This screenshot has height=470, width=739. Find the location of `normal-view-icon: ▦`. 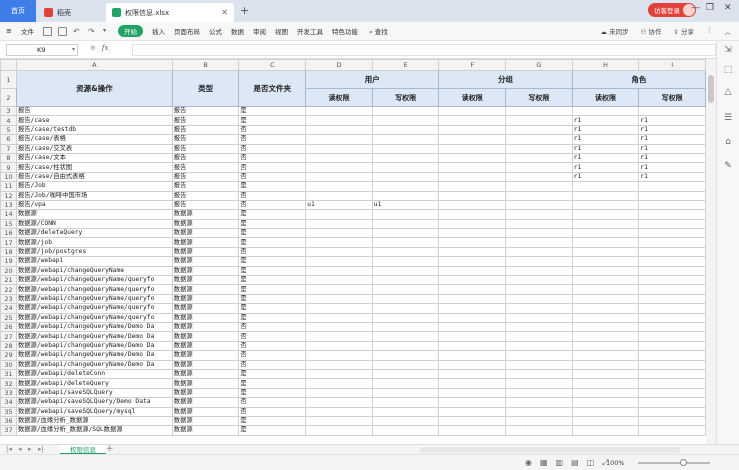

normal-view-icon: ▦ is located at coordinates (544, 463).